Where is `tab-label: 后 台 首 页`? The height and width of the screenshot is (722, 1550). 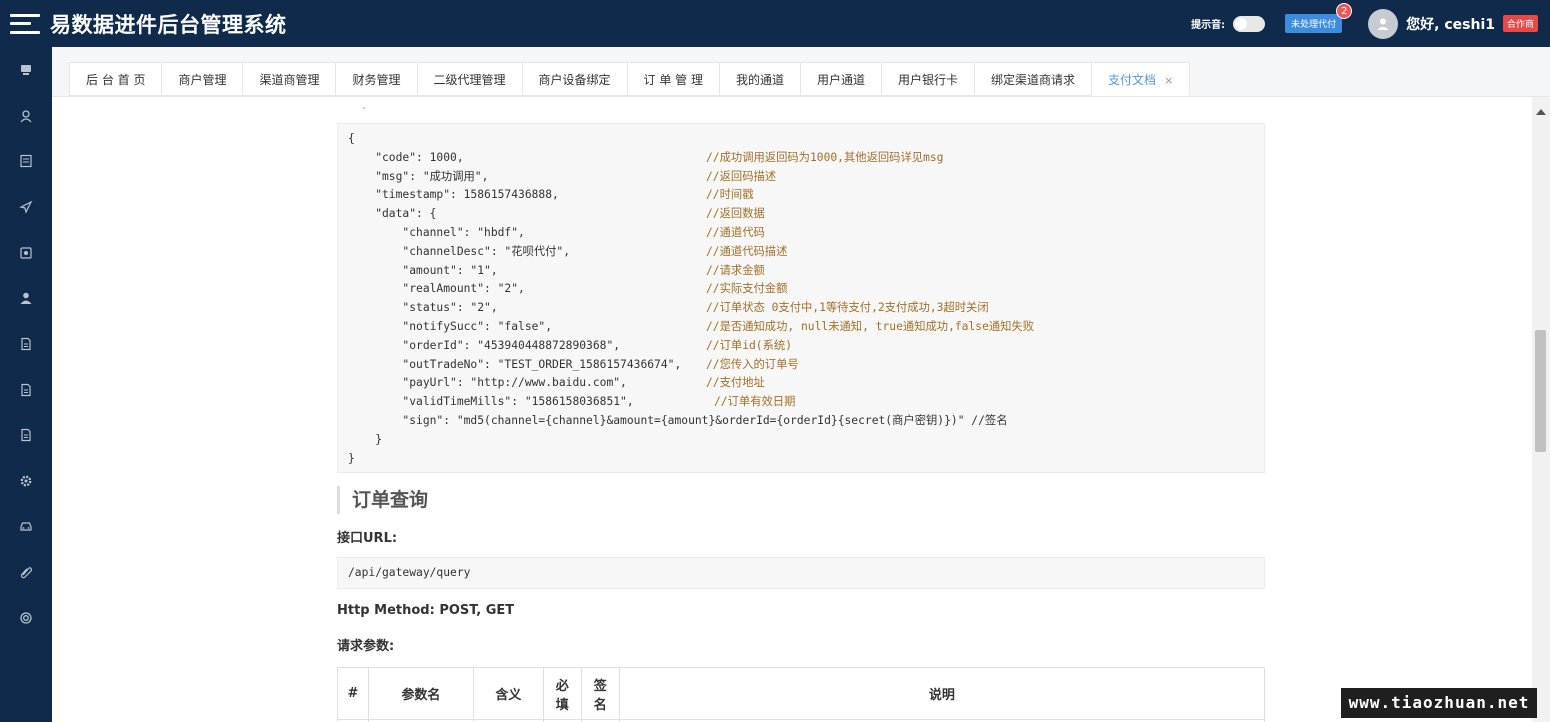
tab-label: 后 台 首 页 is located at coordinates (116, 80).